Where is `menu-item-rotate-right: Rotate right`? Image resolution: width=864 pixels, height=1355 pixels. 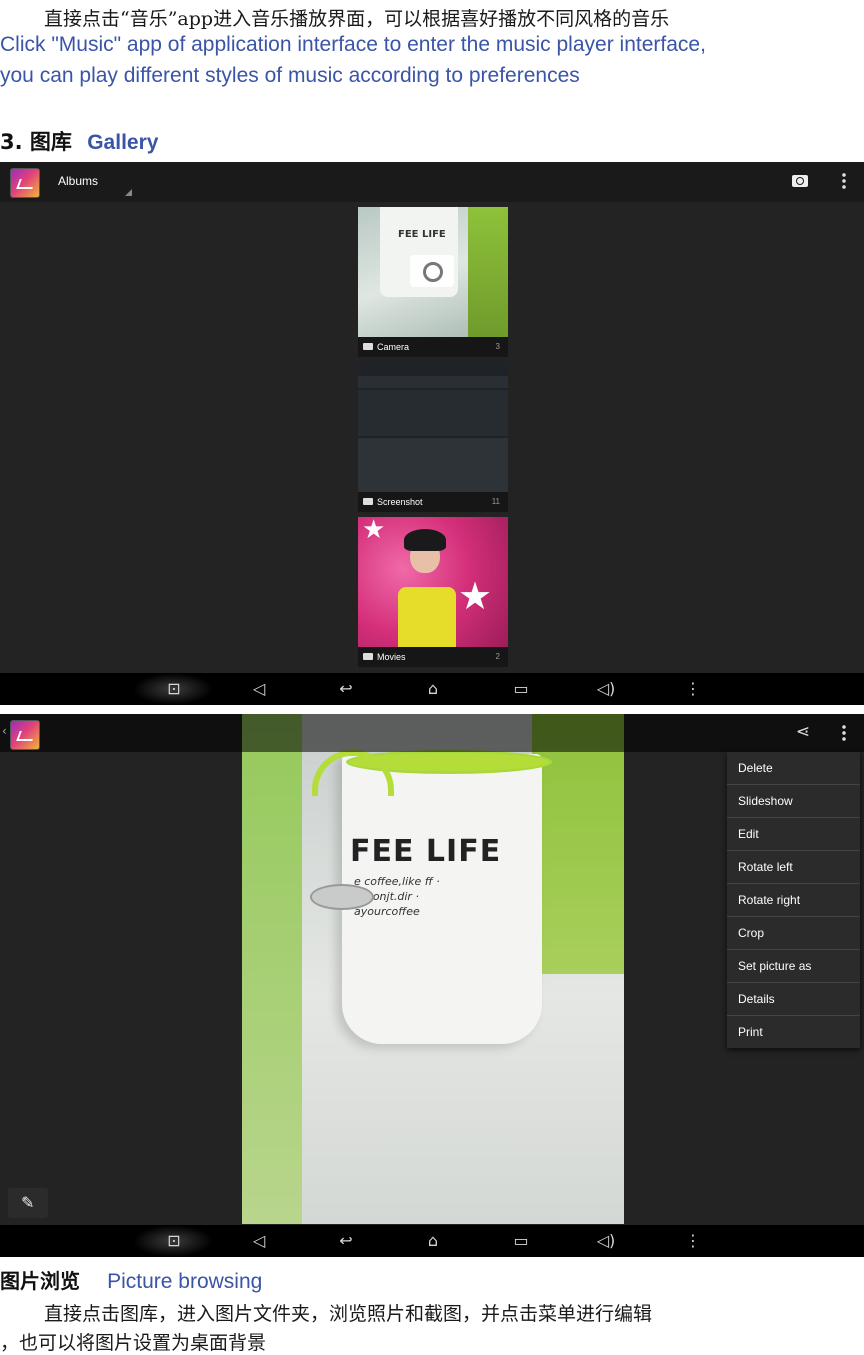
menu-item-rotate-right: Rotate right is located at coordinates (793, 900).